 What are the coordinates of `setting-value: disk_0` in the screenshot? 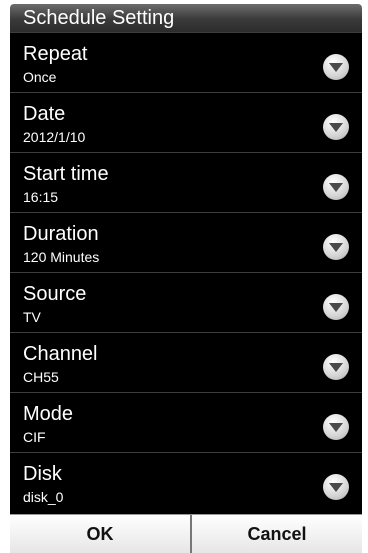 It's located at (43, 497).